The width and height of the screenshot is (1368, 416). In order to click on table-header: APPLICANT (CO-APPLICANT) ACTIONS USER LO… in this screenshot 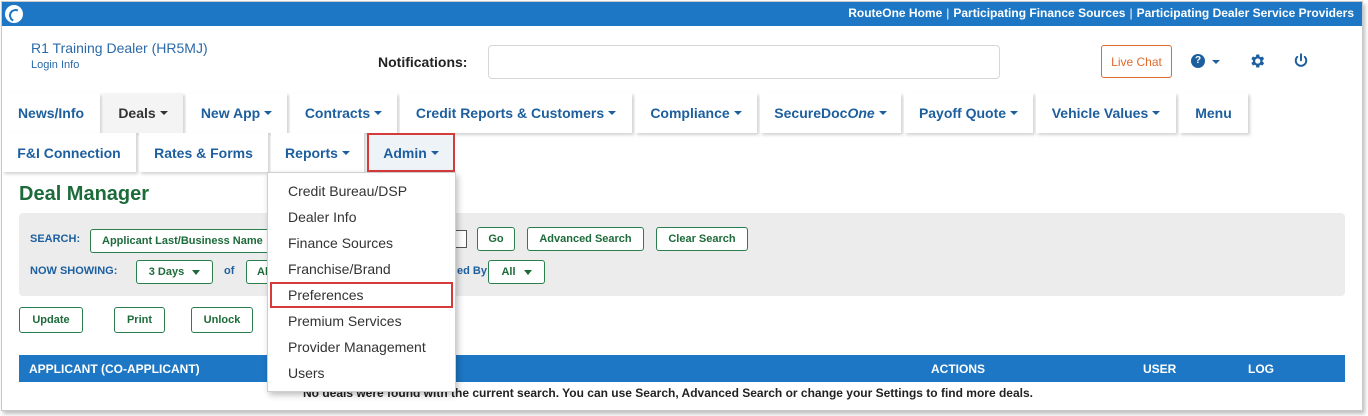, I will do `click(682, 368)`.